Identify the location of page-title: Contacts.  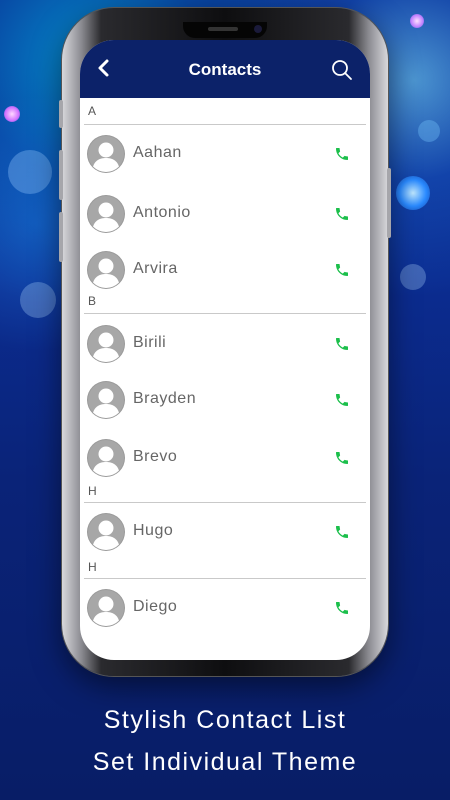
(225, 69).